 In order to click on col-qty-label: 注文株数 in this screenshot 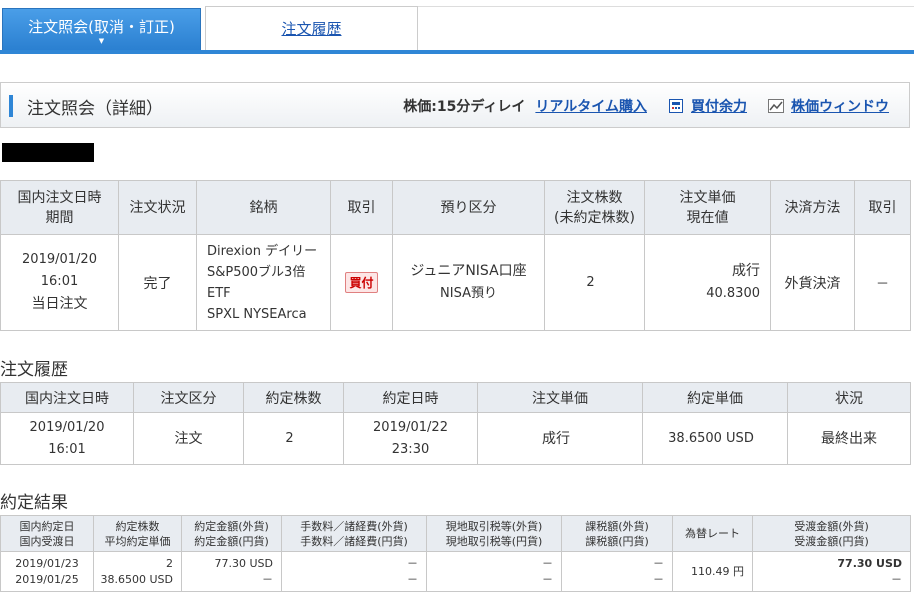, I will do `click(594, 197)`.